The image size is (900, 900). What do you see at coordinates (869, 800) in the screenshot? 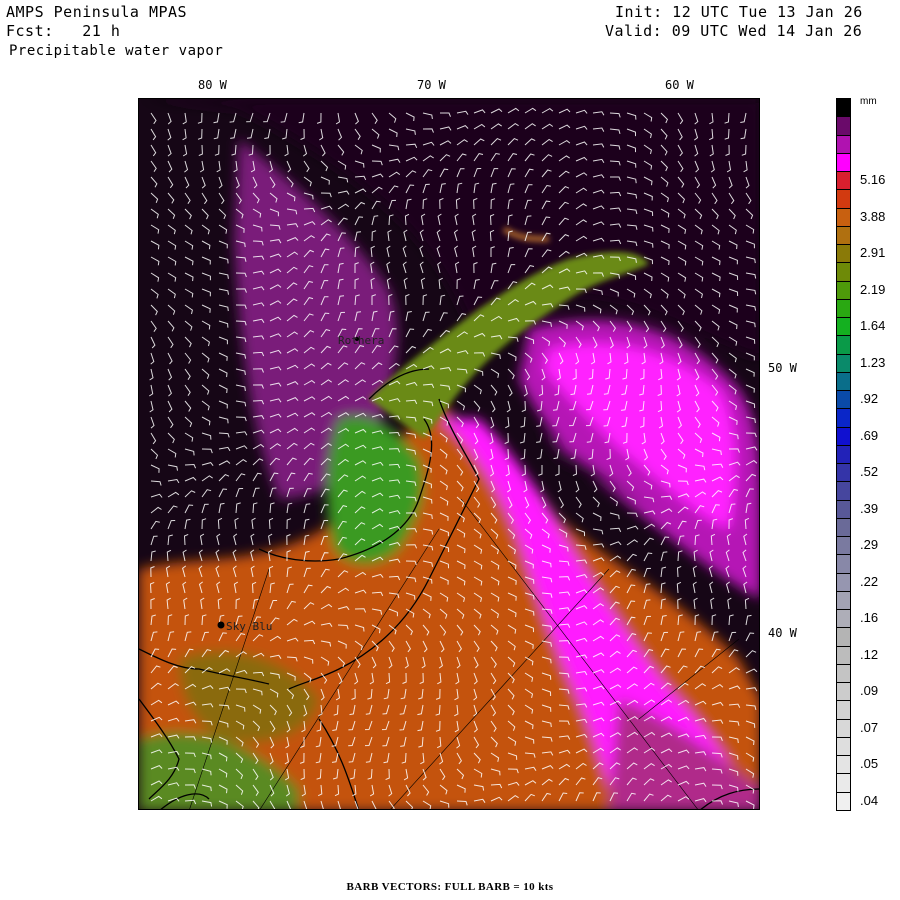
I see `colorbar-label: .04` at bounding box center [869, 800].